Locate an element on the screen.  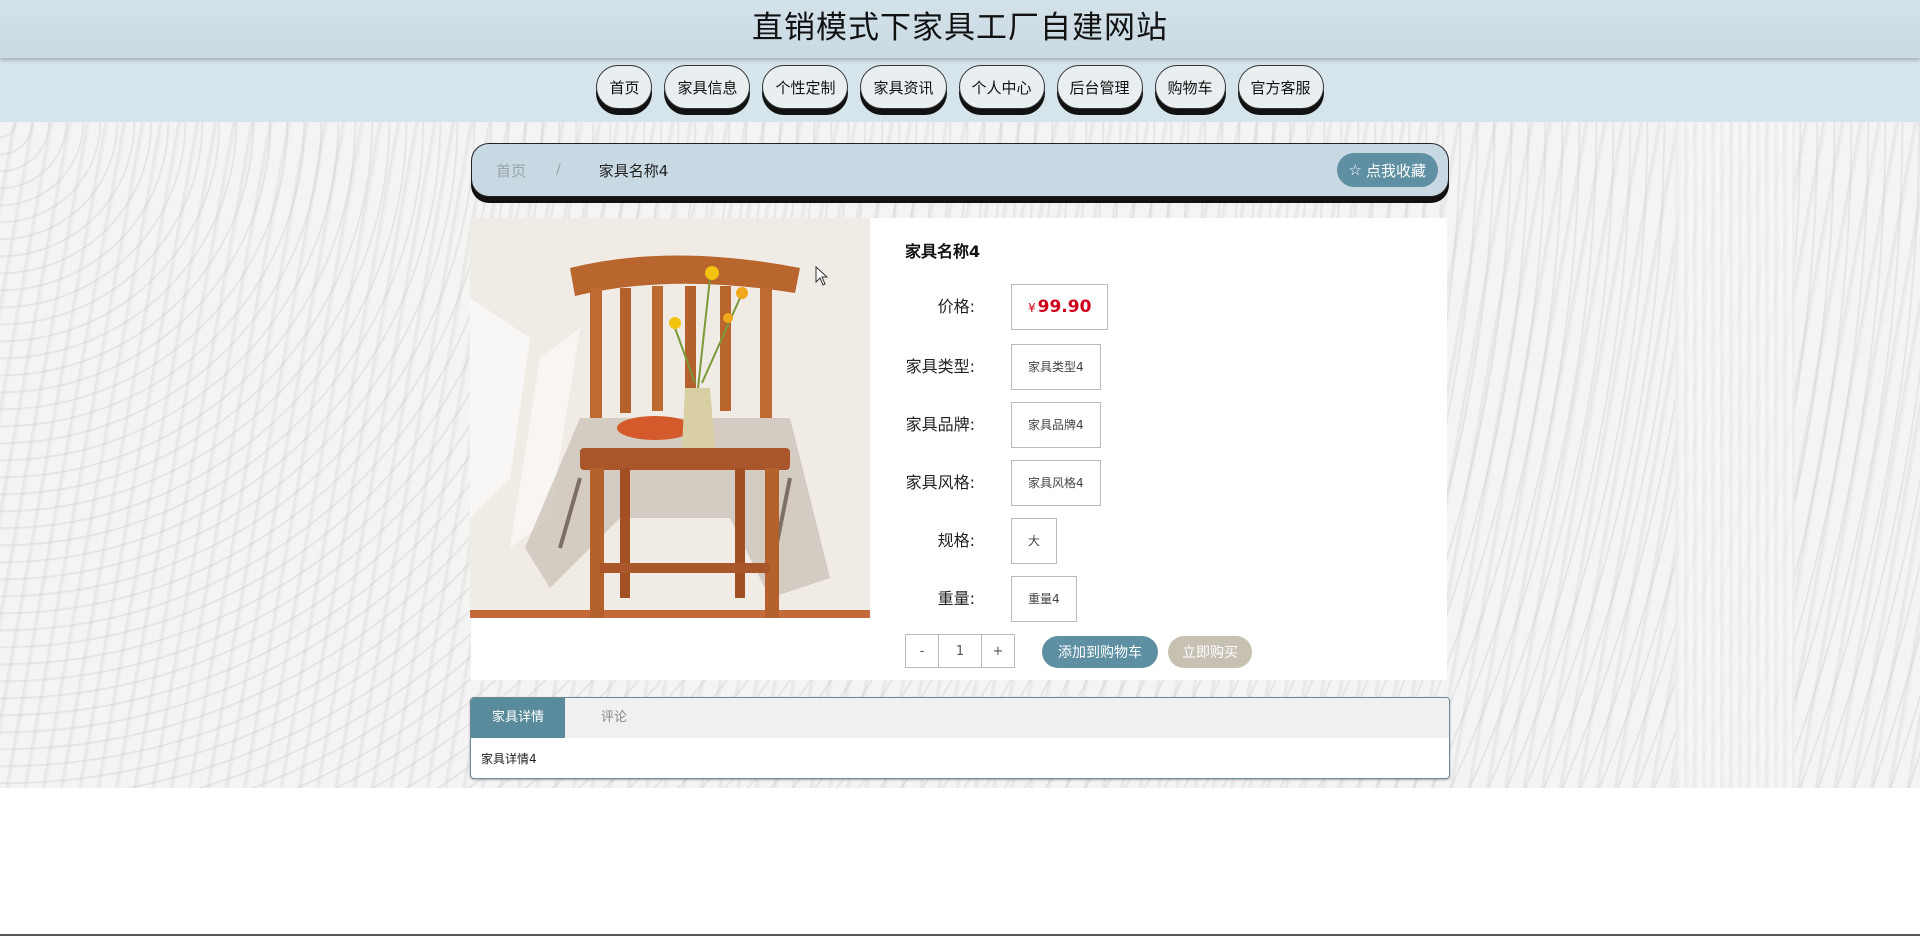
nav-item-cart: 购物车 is located at coordinates (1190, 87).